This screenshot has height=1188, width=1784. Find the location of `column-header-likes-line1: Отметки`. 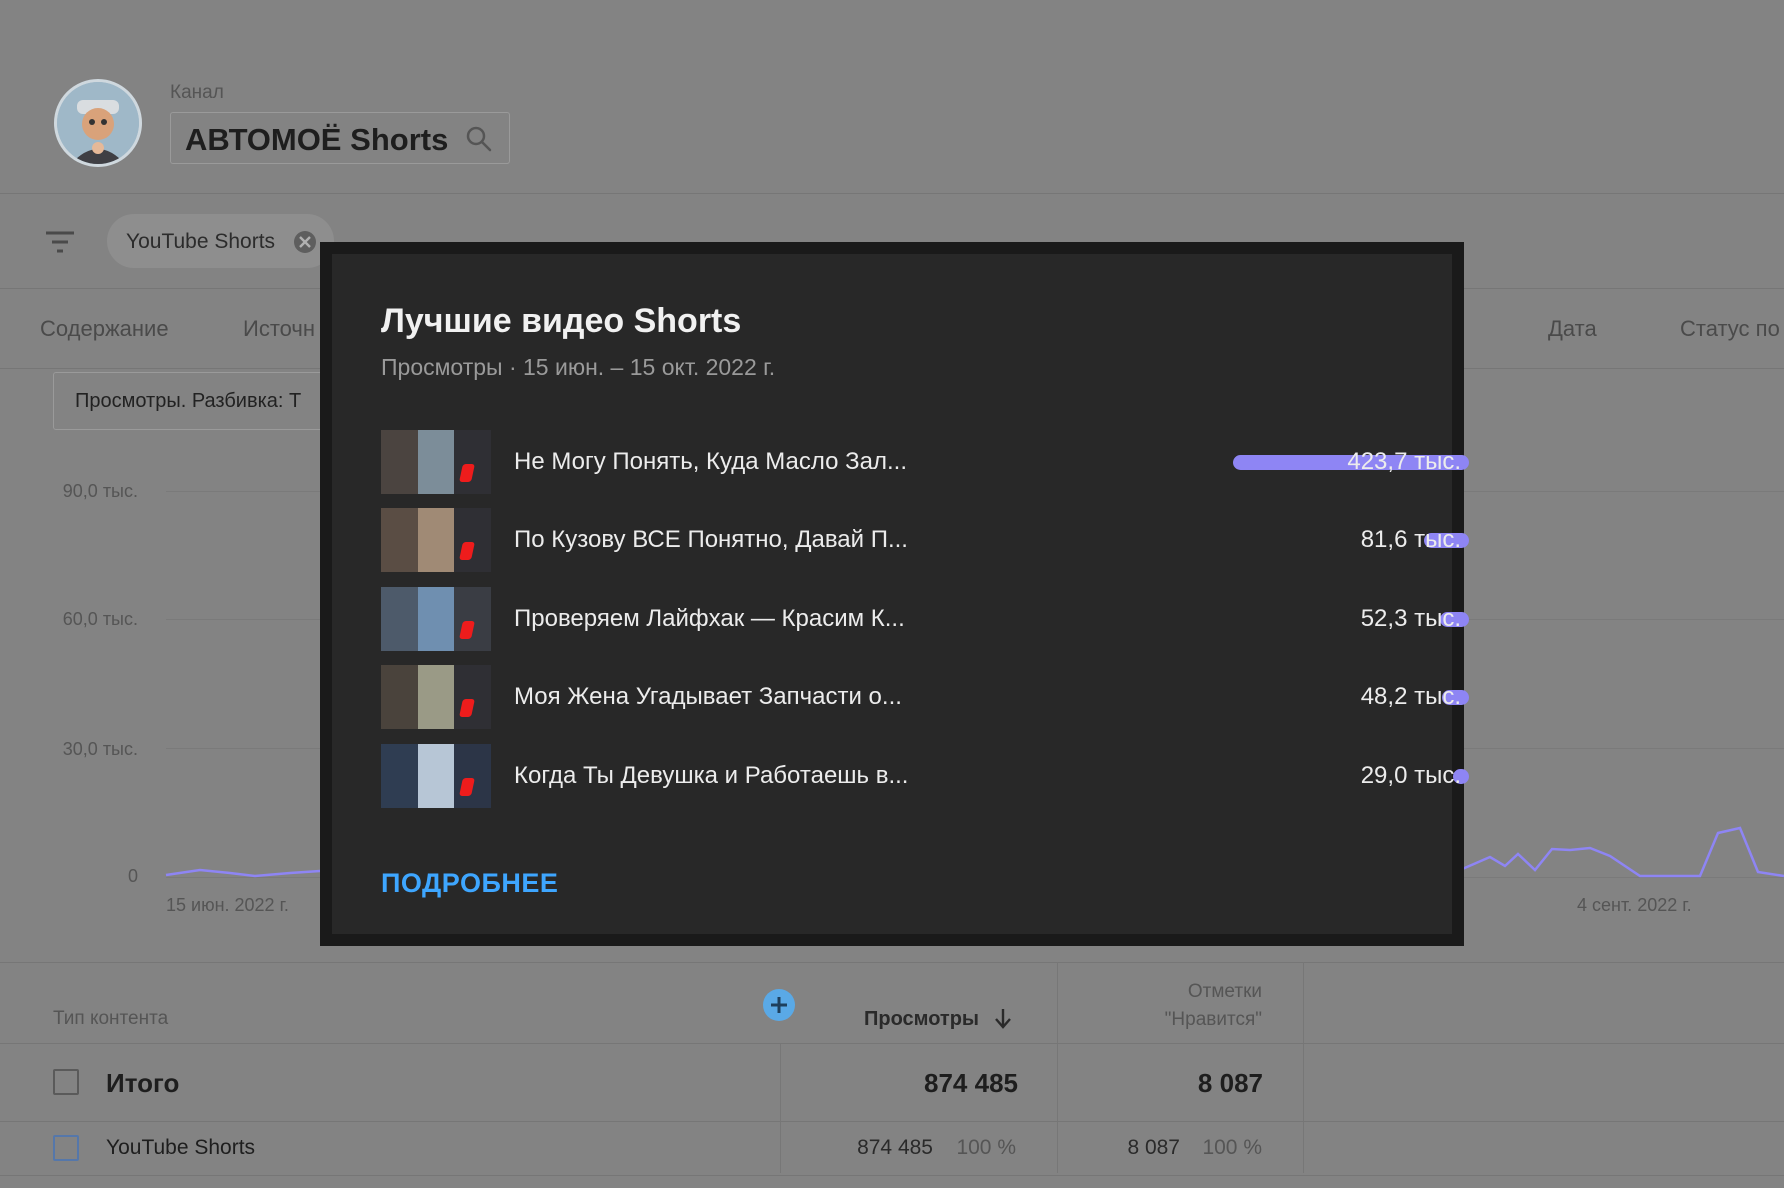

column-header-likes-line1: Отметки is located at coordinates (1224, 991).